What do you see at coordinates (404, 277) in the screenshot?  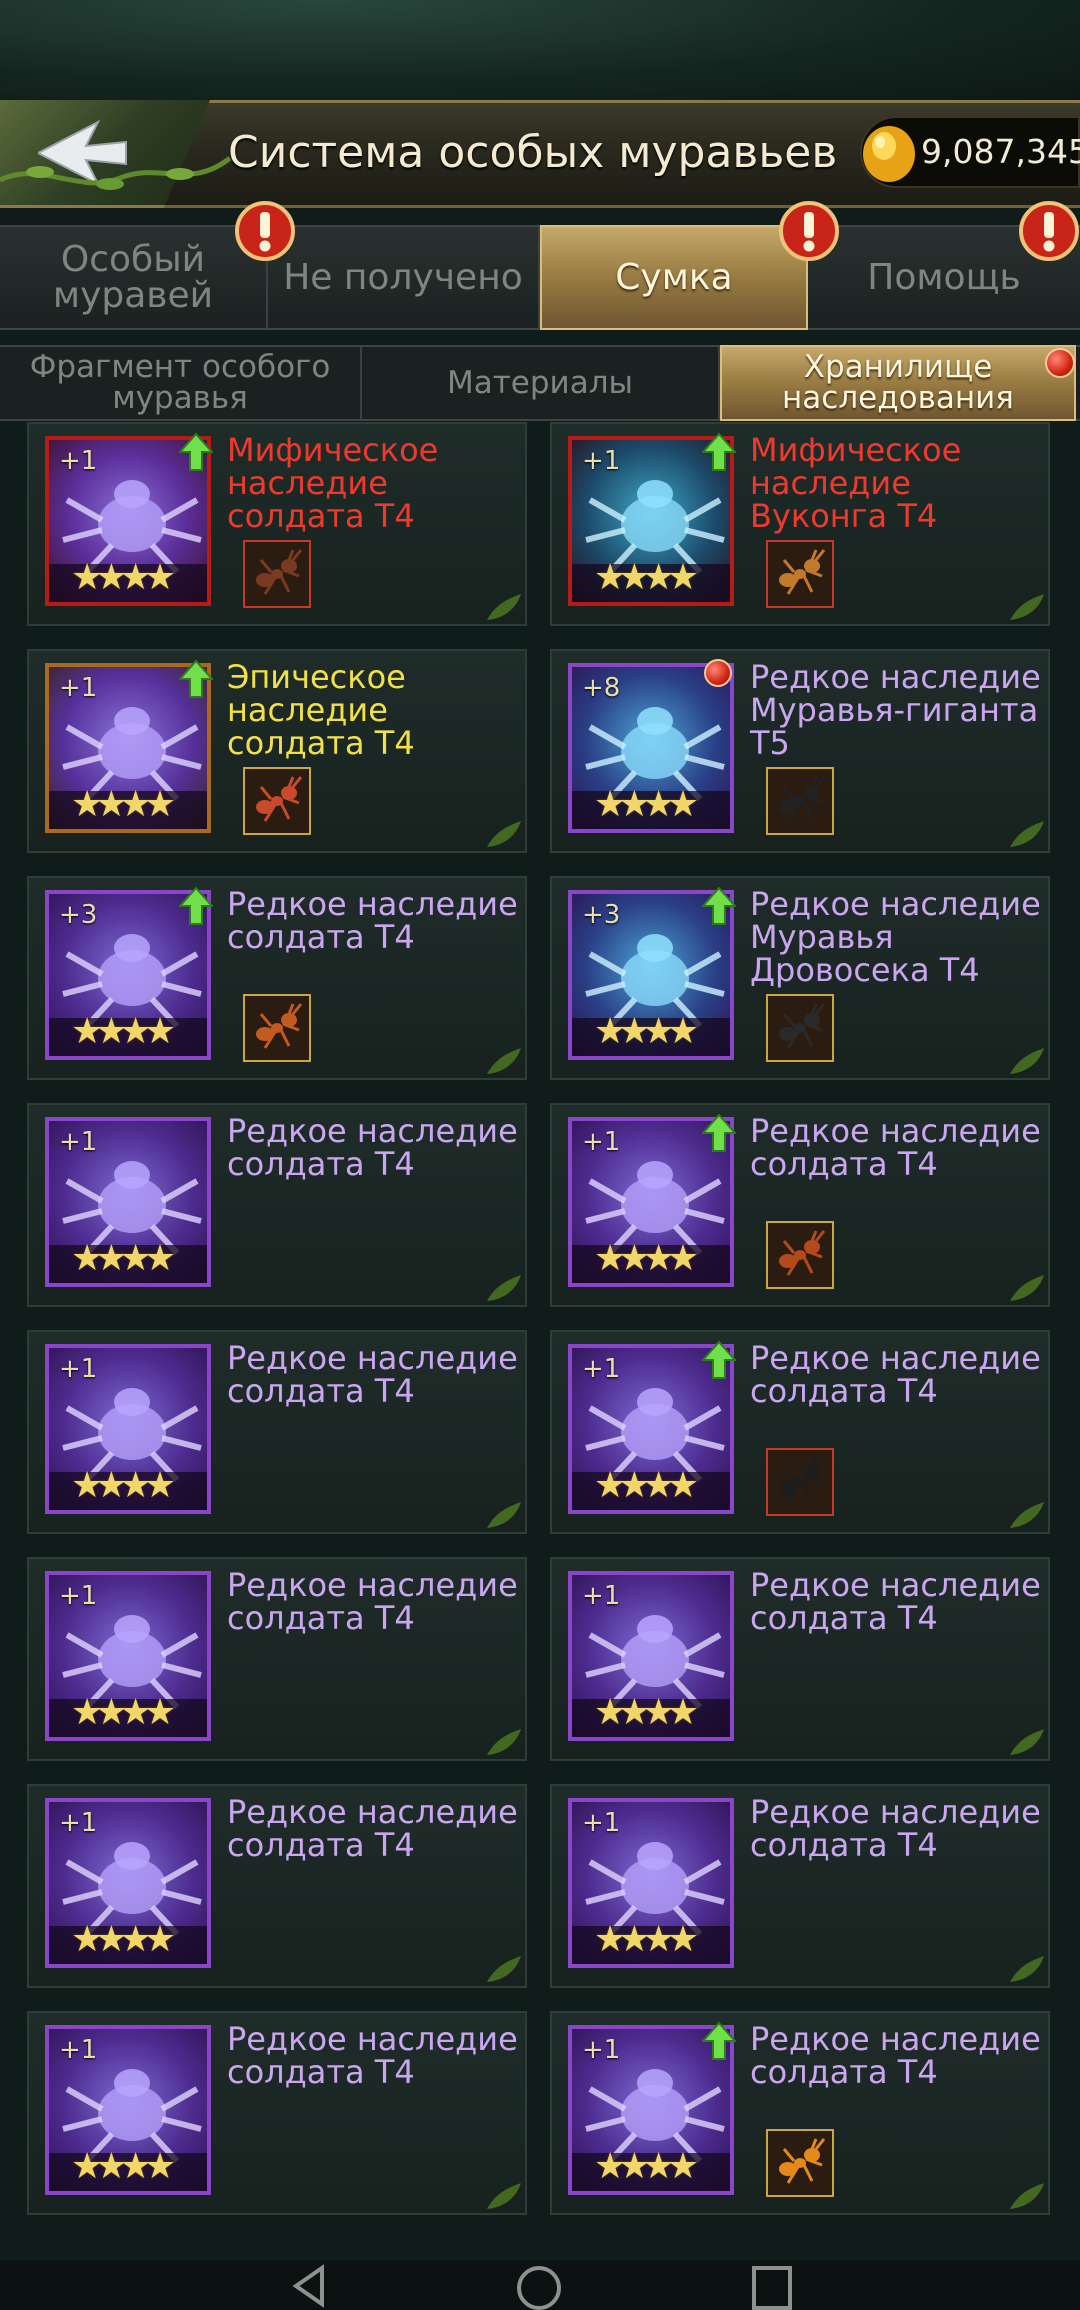 I see `tab-not-obtained: Не получено` at bounding box center [404, 277].